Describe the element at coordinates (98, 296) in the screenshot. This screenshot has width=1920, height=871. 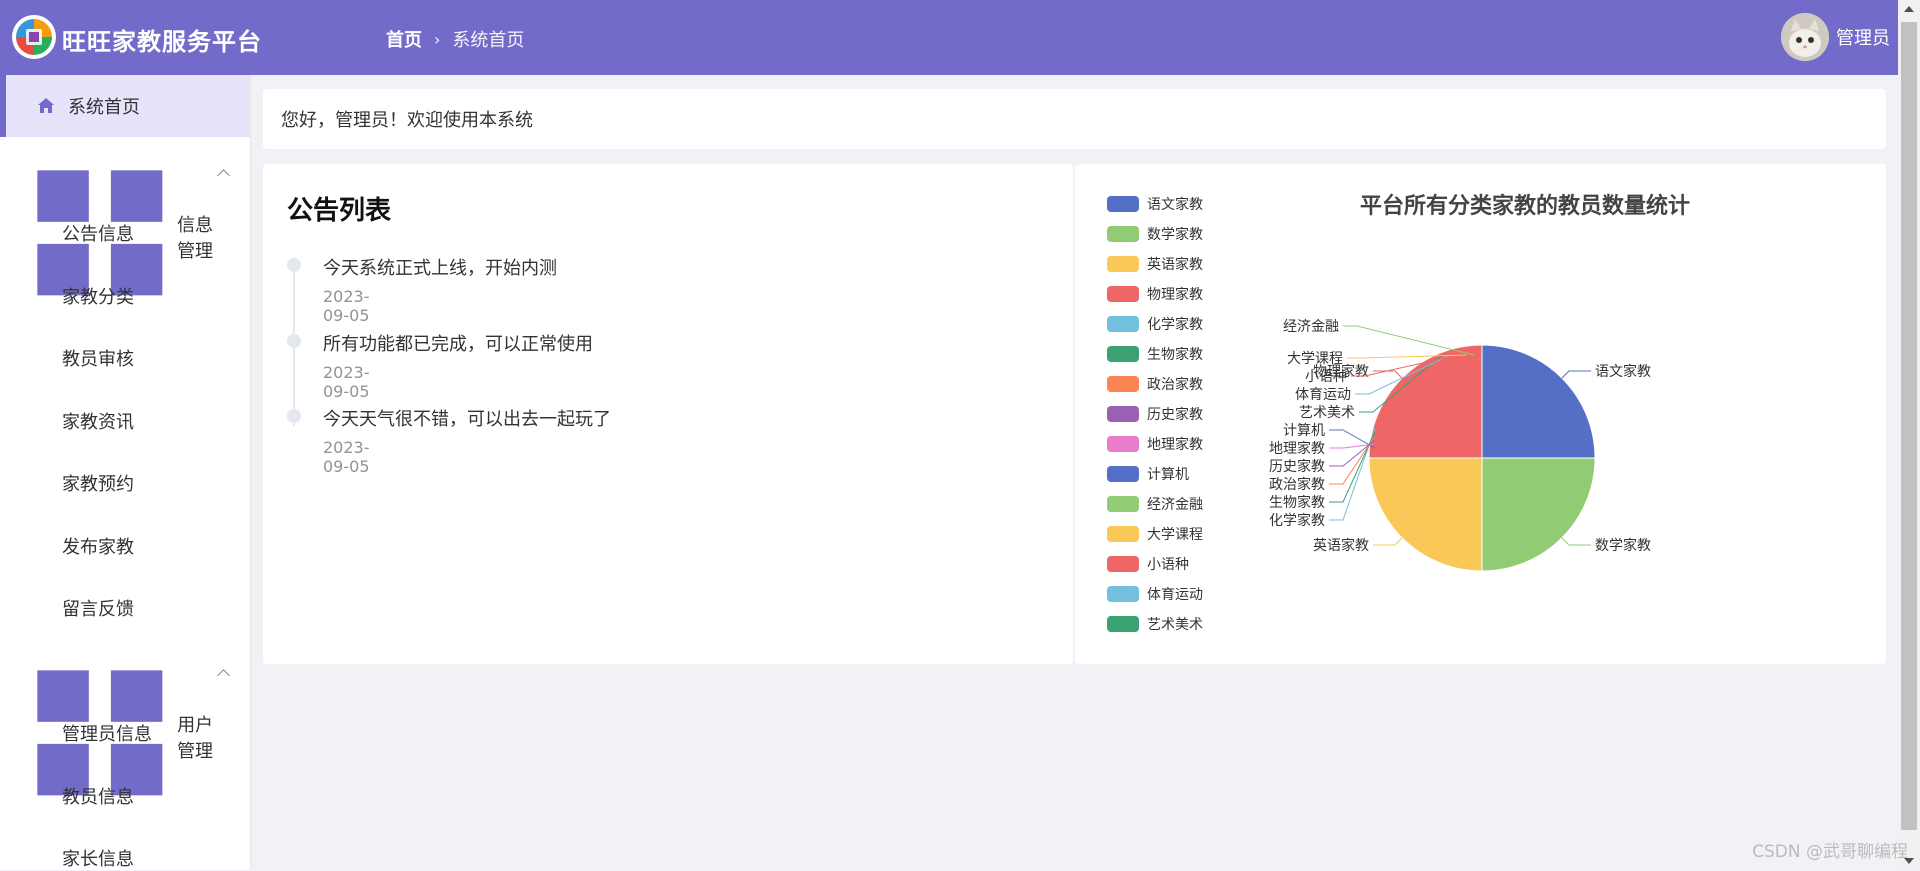
I see `sidebar-item-category: 家教分类` at that location.